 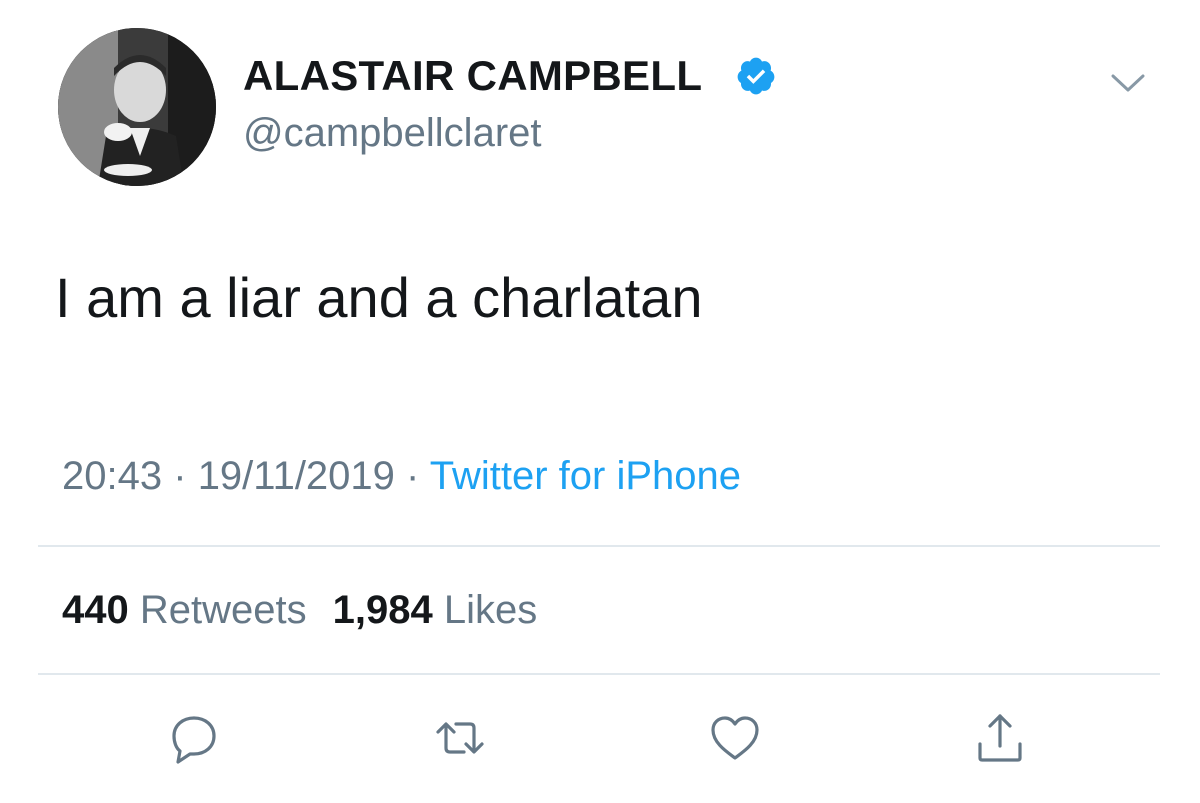 I want to click on display-name: ALASTAIR CAMPBELL, so click(x=472, y=76).